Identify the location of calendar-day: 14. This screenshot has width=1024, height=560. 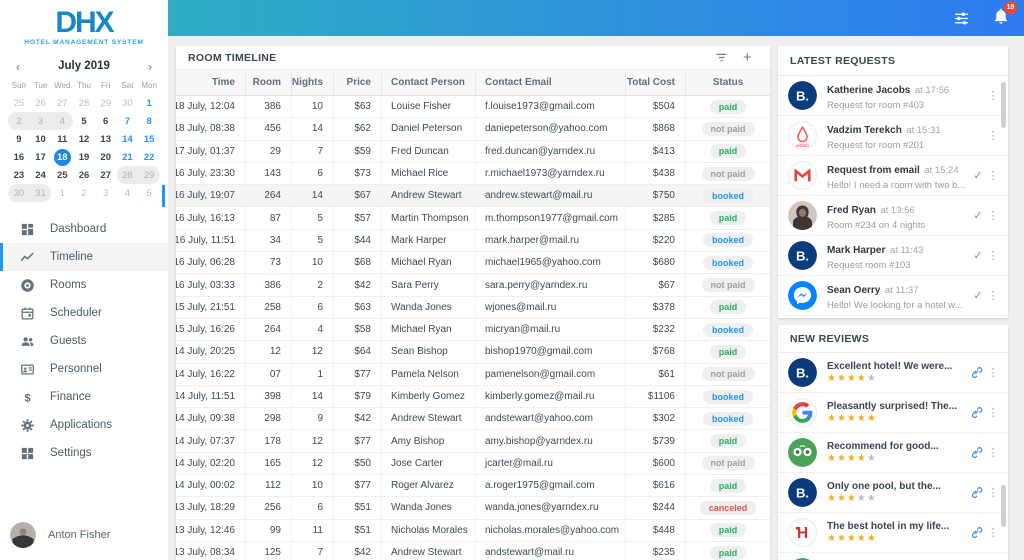
(128, 139).